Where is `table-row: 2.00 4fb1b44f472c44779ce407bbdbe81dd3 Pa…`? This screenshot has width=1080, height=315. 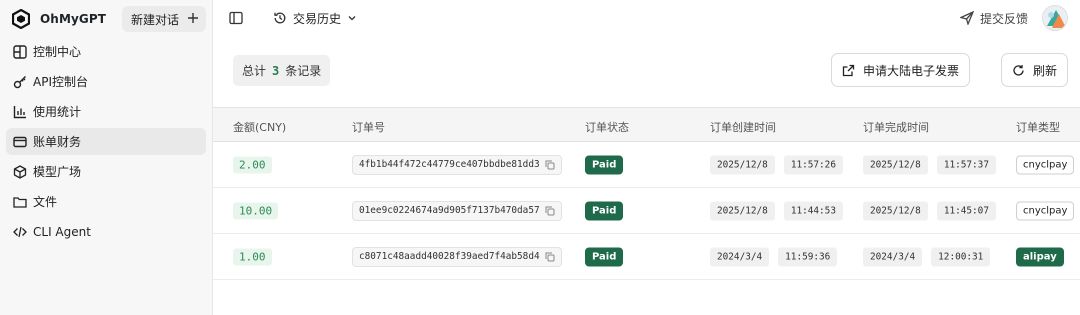 table-row: 2.00 4fb1b44f472c44779ce407bbdbe81dd3 Pa… is located at coordinates (646, 165).